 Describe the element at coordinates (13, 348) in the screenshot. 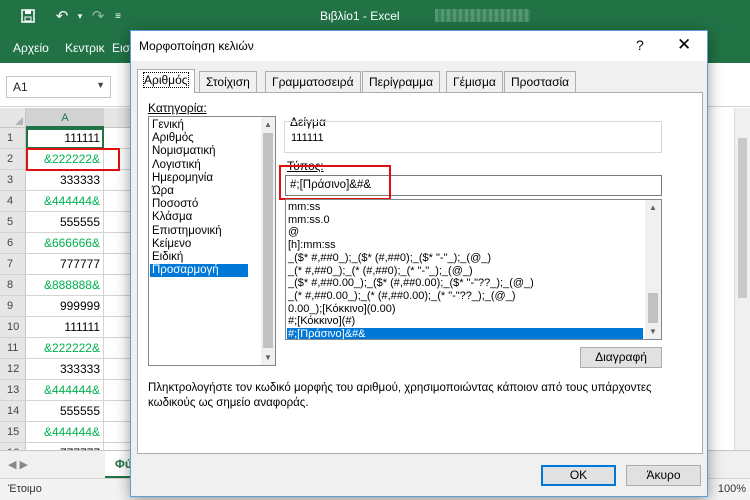

I see `row-header: 11` at that location.